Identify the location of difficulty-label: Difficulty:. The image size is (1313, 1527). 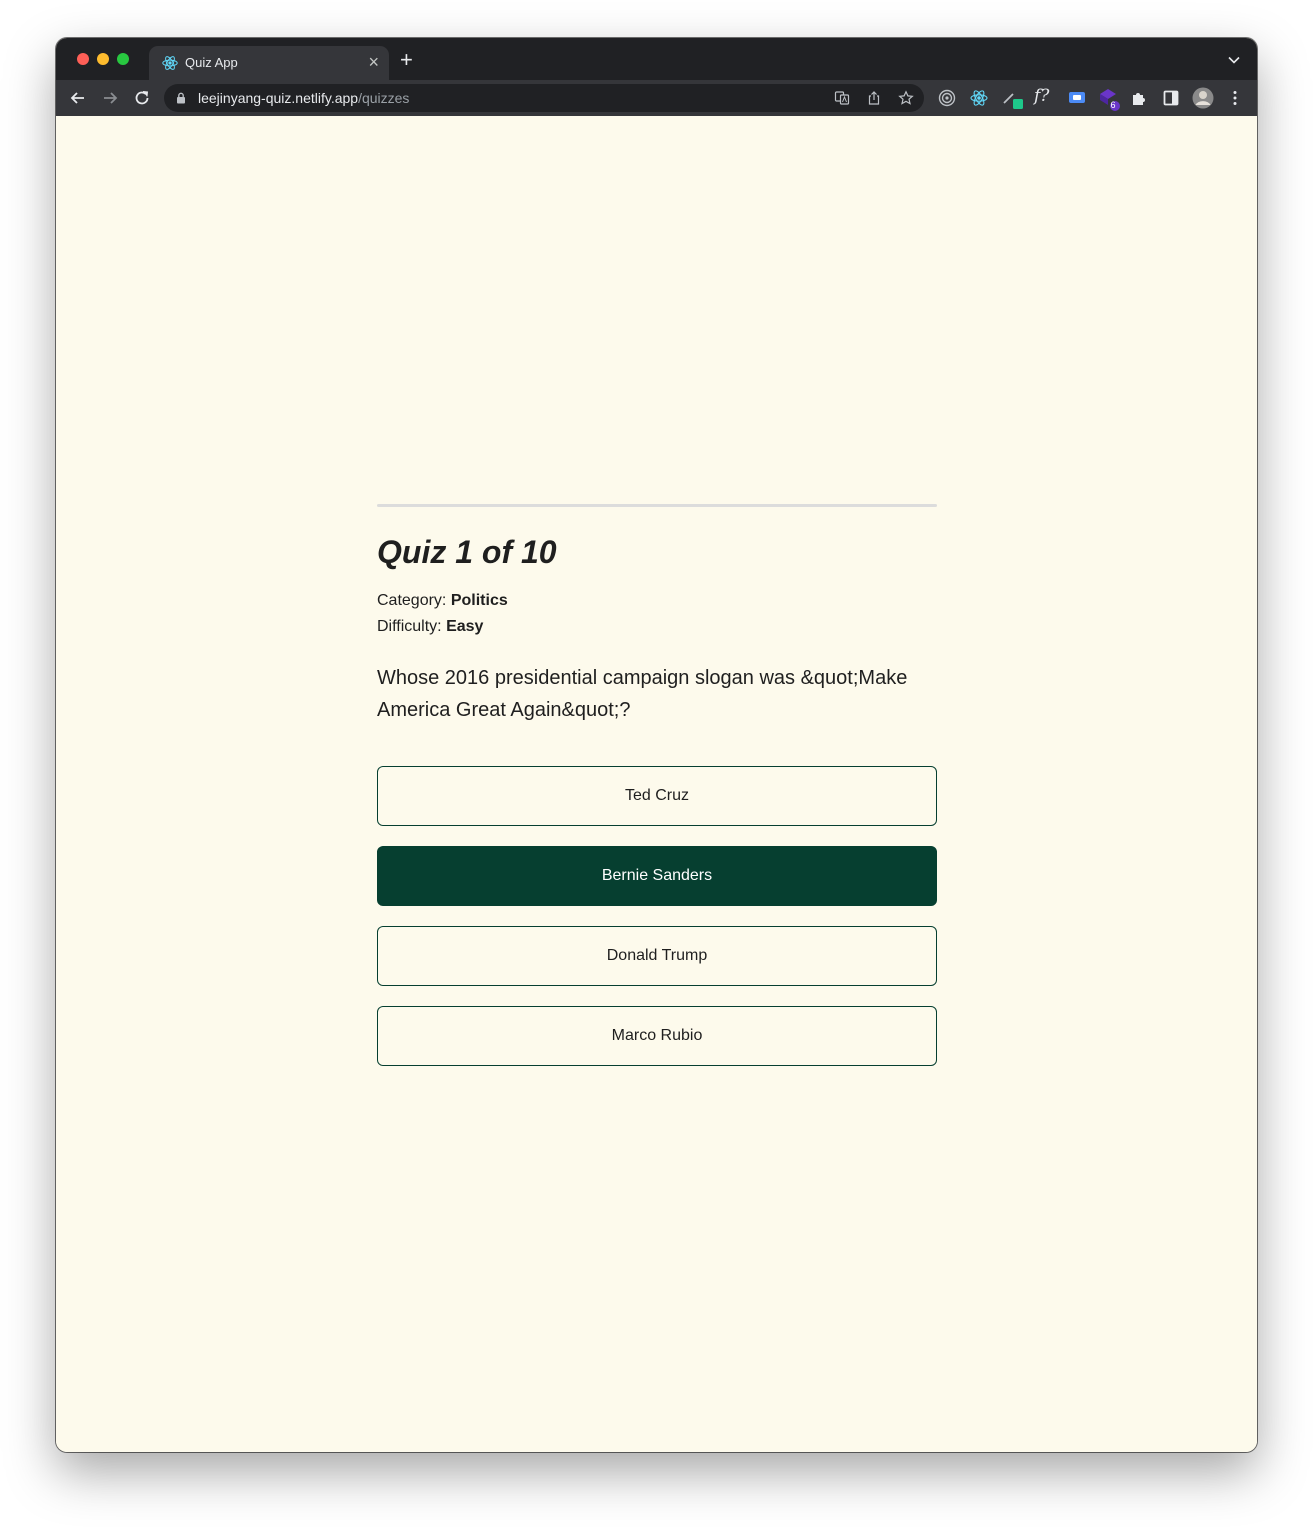
(409, 626).